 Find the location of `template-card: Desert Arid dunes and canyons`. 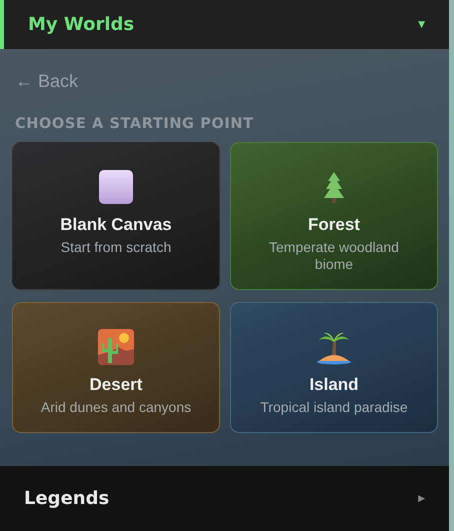

template-card: Desert Arid dunes and canyons is located at coordinates (116, 367).